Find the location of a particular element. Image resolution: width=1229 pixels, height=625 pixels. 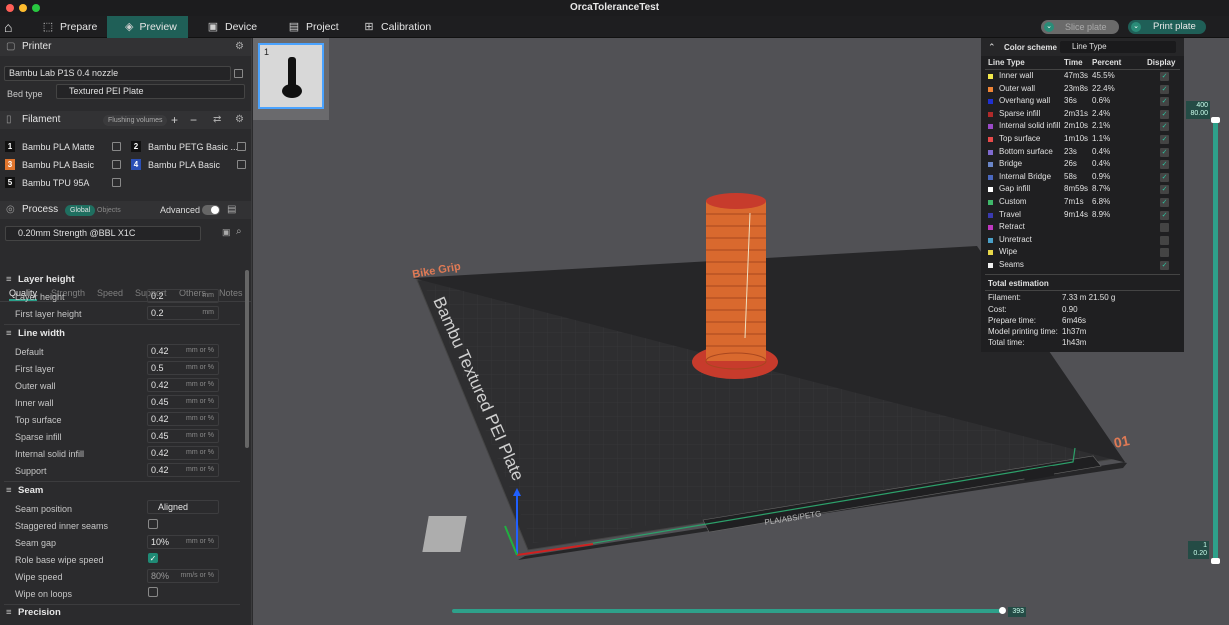

line-width-sparse-infill-input: 0.45 mm or % is located at coordinates (183, 436).